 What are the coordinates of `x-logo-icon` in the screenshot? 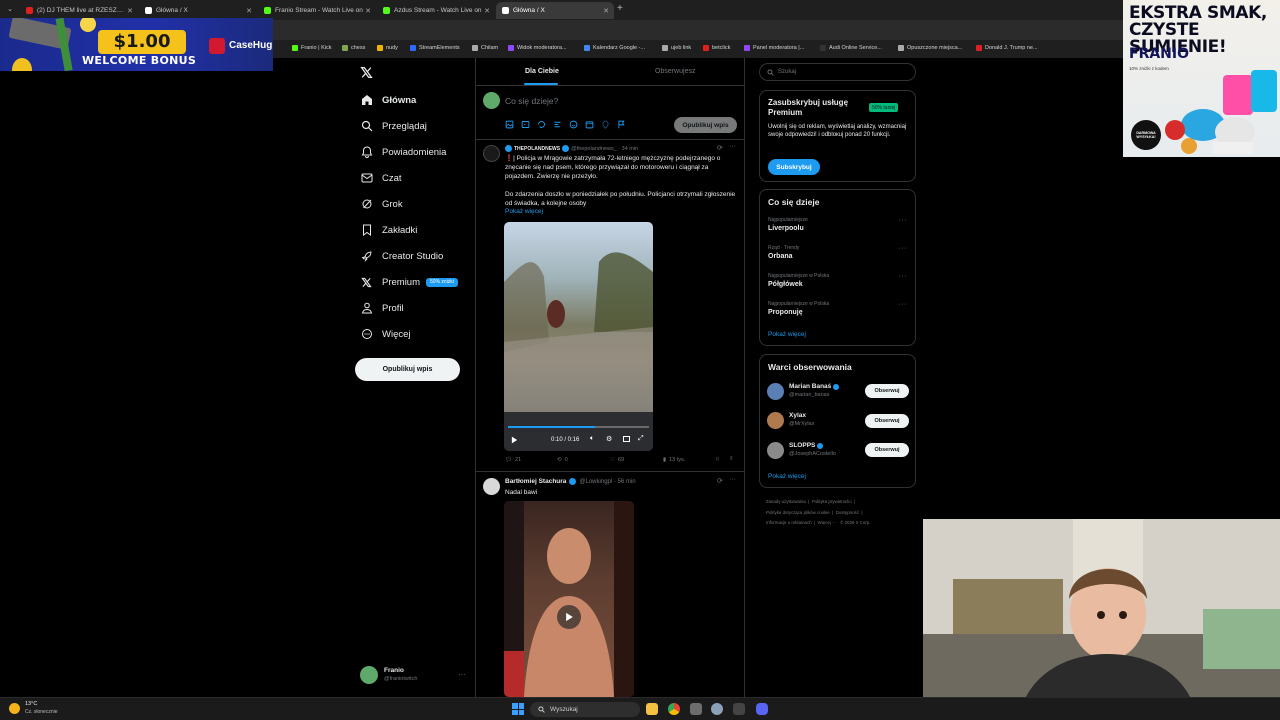 It's located at (366, 72).